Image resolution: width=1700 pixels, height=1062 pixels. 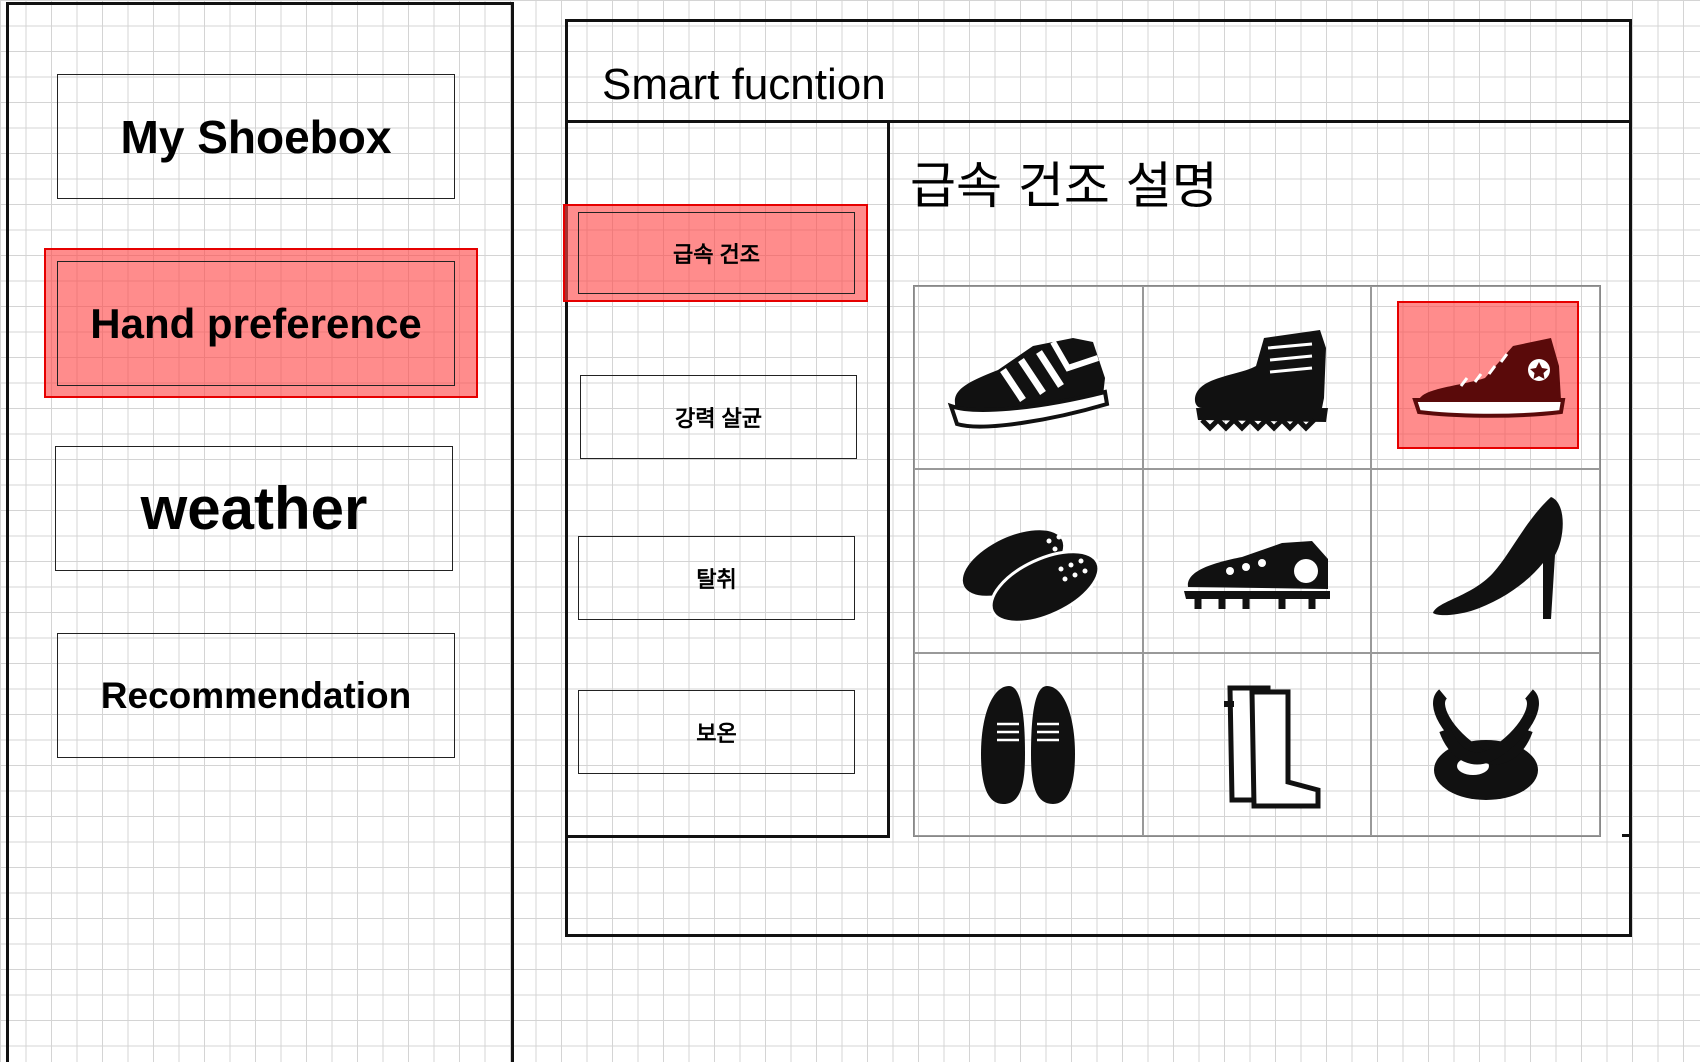 I want to click on function-sterilize-button: 강력 살균, so click(x=718, y=417).